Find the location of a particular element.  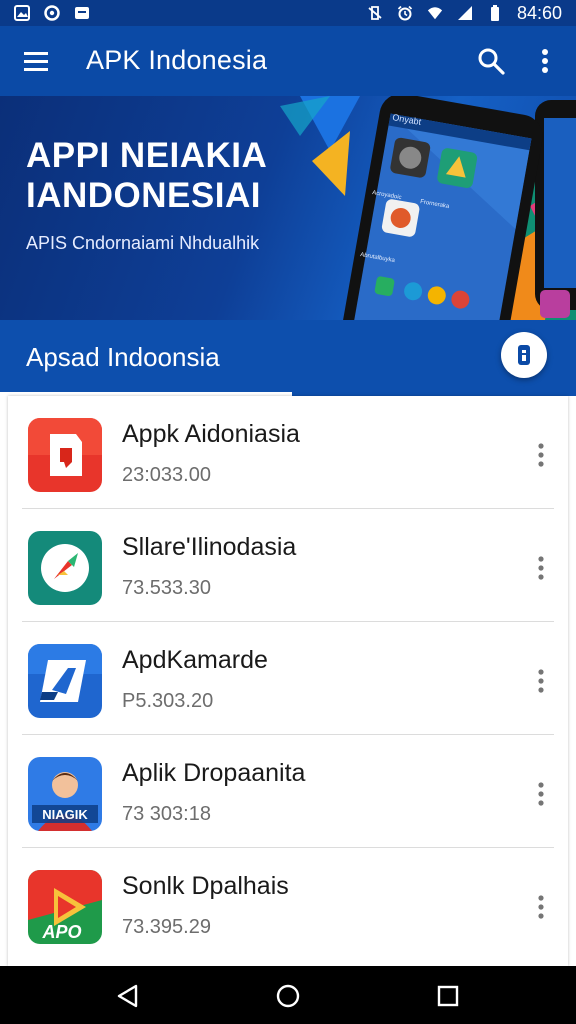

compass-app-icon is located at coordinates (65, 568).